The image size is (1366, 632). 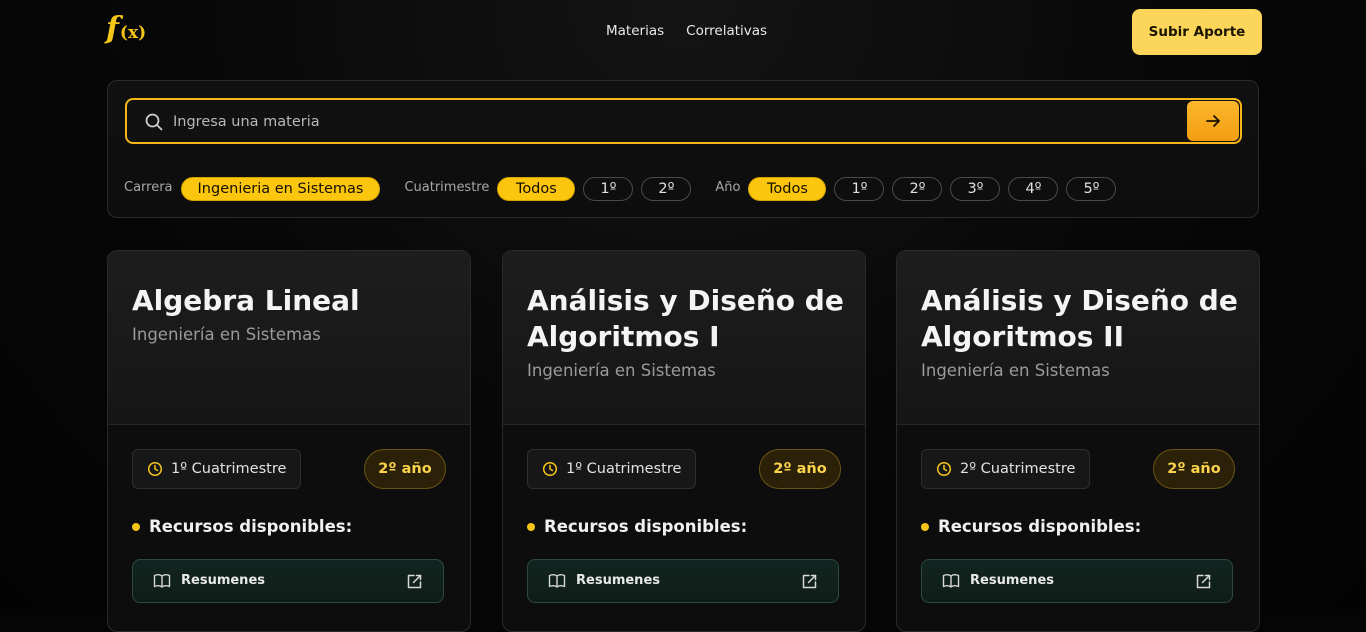 What do you see at coordinates (112, 28) in the screenshot?
I see `logo-f: f` at bounding box center [112, 28].